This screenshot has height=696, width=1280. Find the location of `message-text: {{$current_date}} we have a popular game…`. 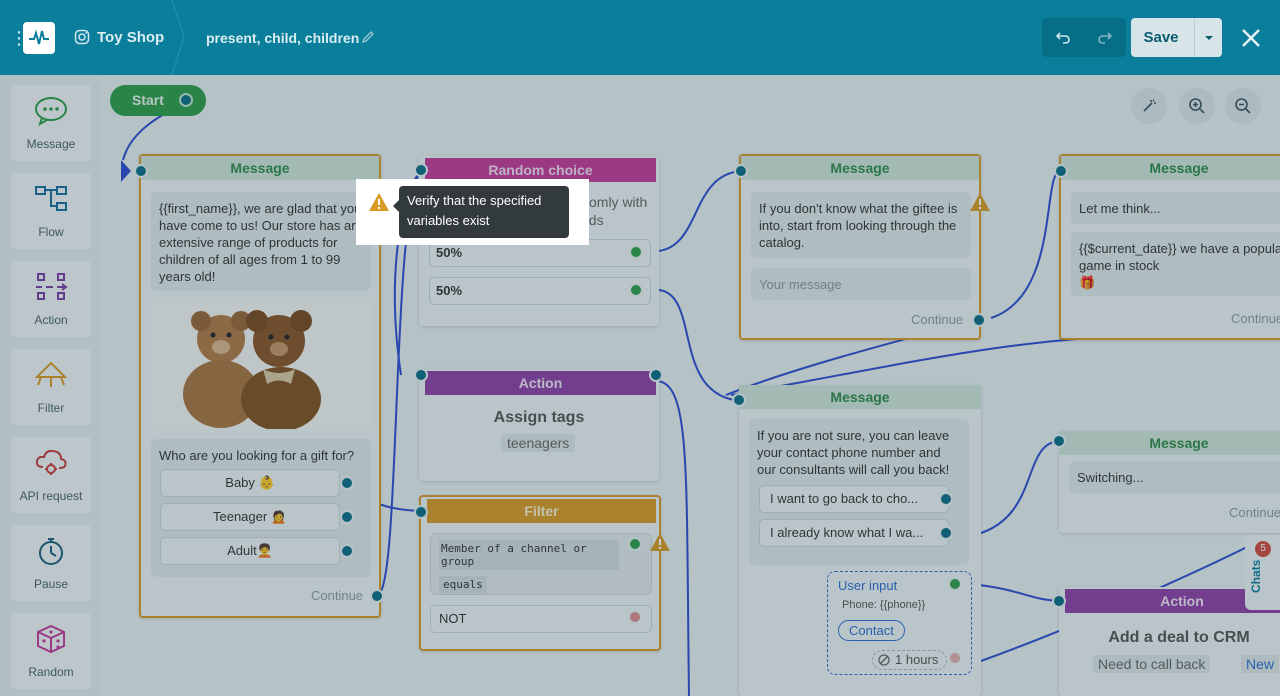

message-text: {{$current_date}} we have a popular game… is located at coordinates (1179, 257).